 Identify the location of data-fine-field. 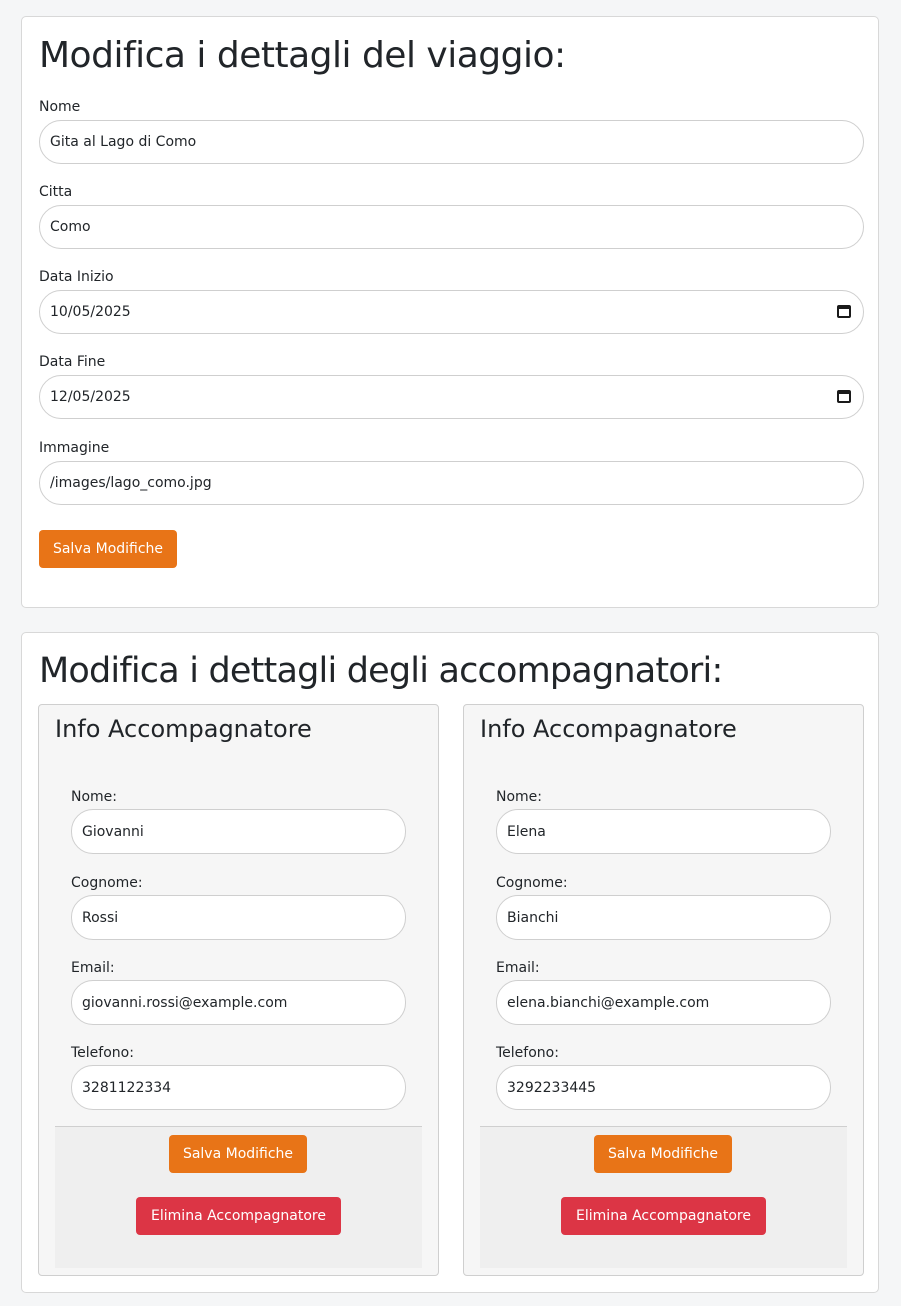
(451, 397).